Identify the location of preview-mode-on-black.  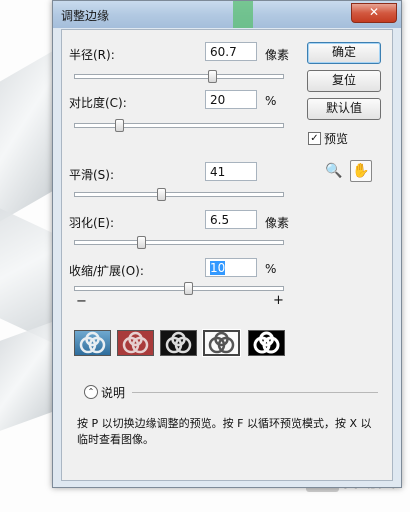
(178, 343).